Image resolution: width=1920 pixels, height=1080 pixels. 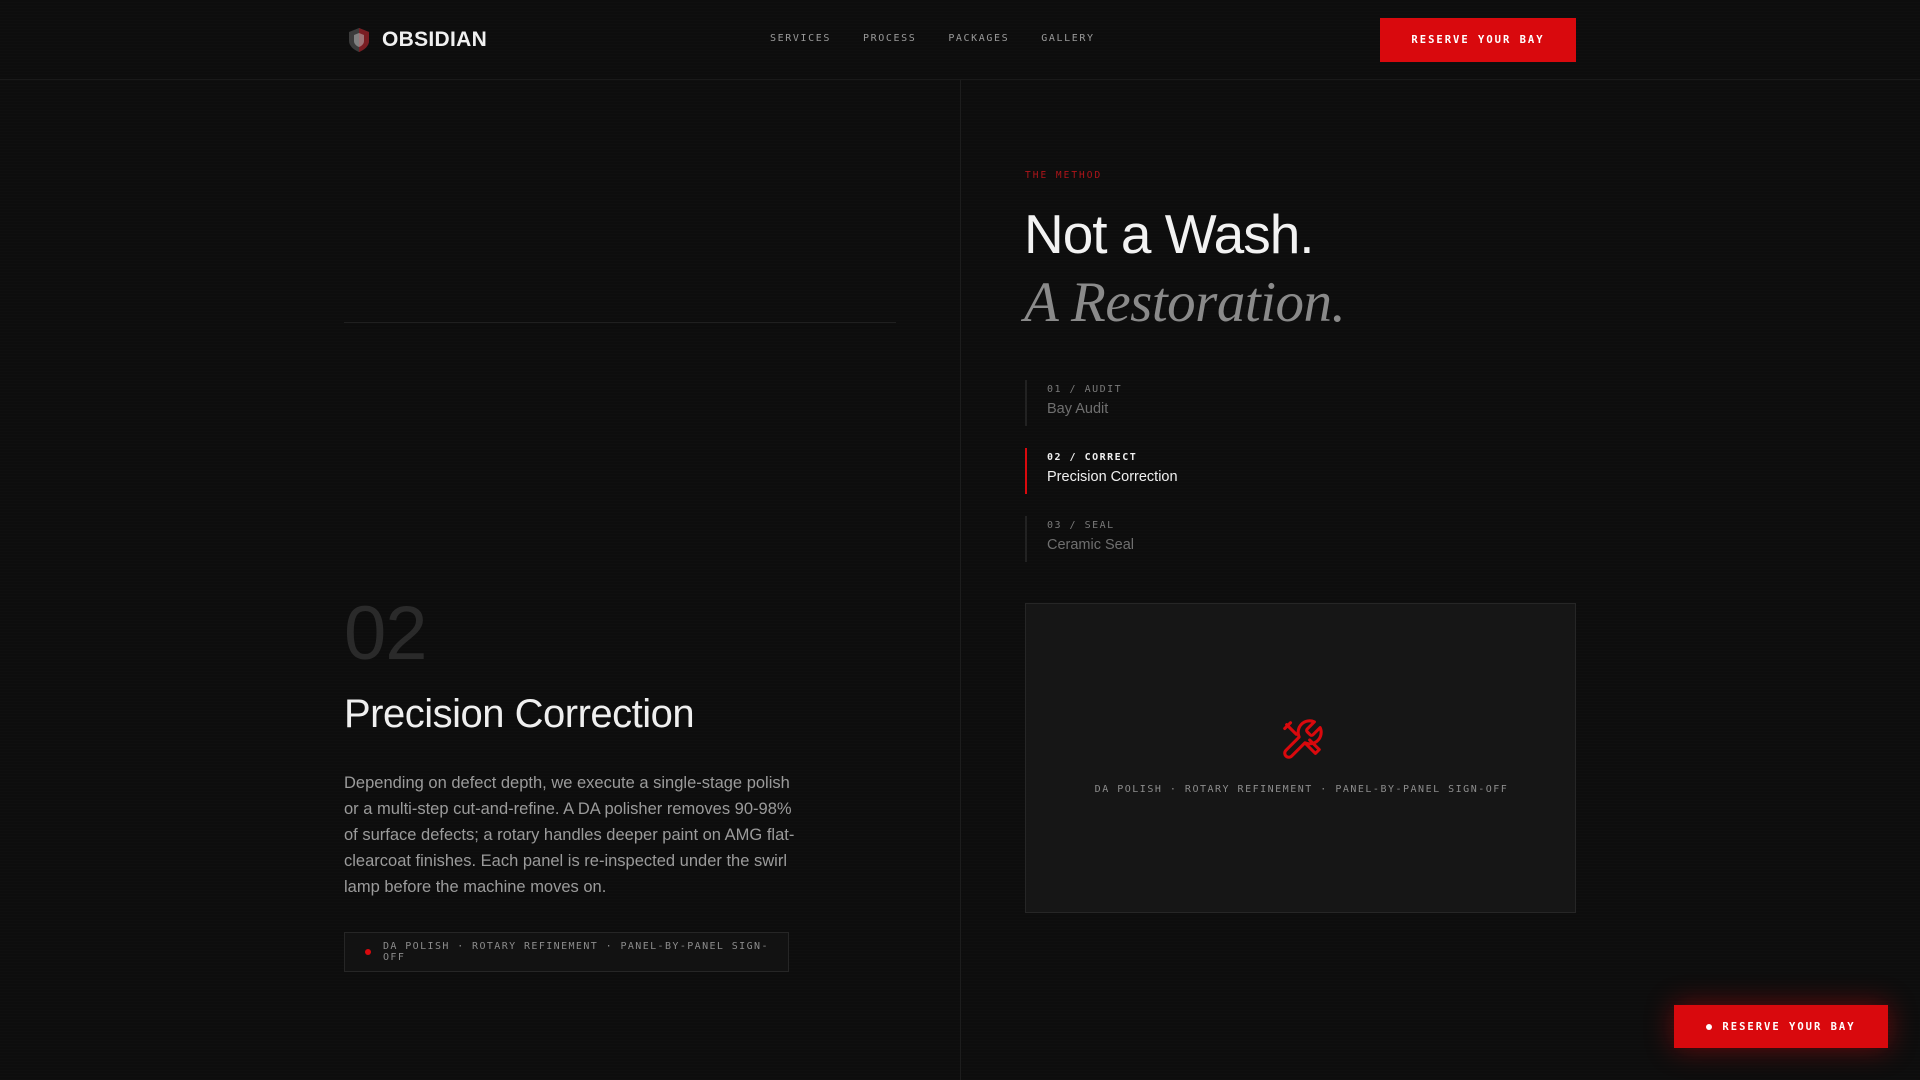 What do you see at coordinates (386, 633) in the screenshot?
I see `step-number: 02` at bounding box center [386, 633].